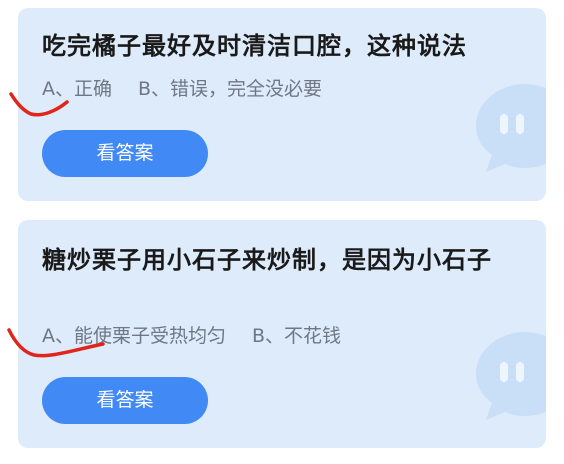 This screenshot has height=464, width=564. I want to click on option-b: B、错误，完全没必要, so click(230, 89).